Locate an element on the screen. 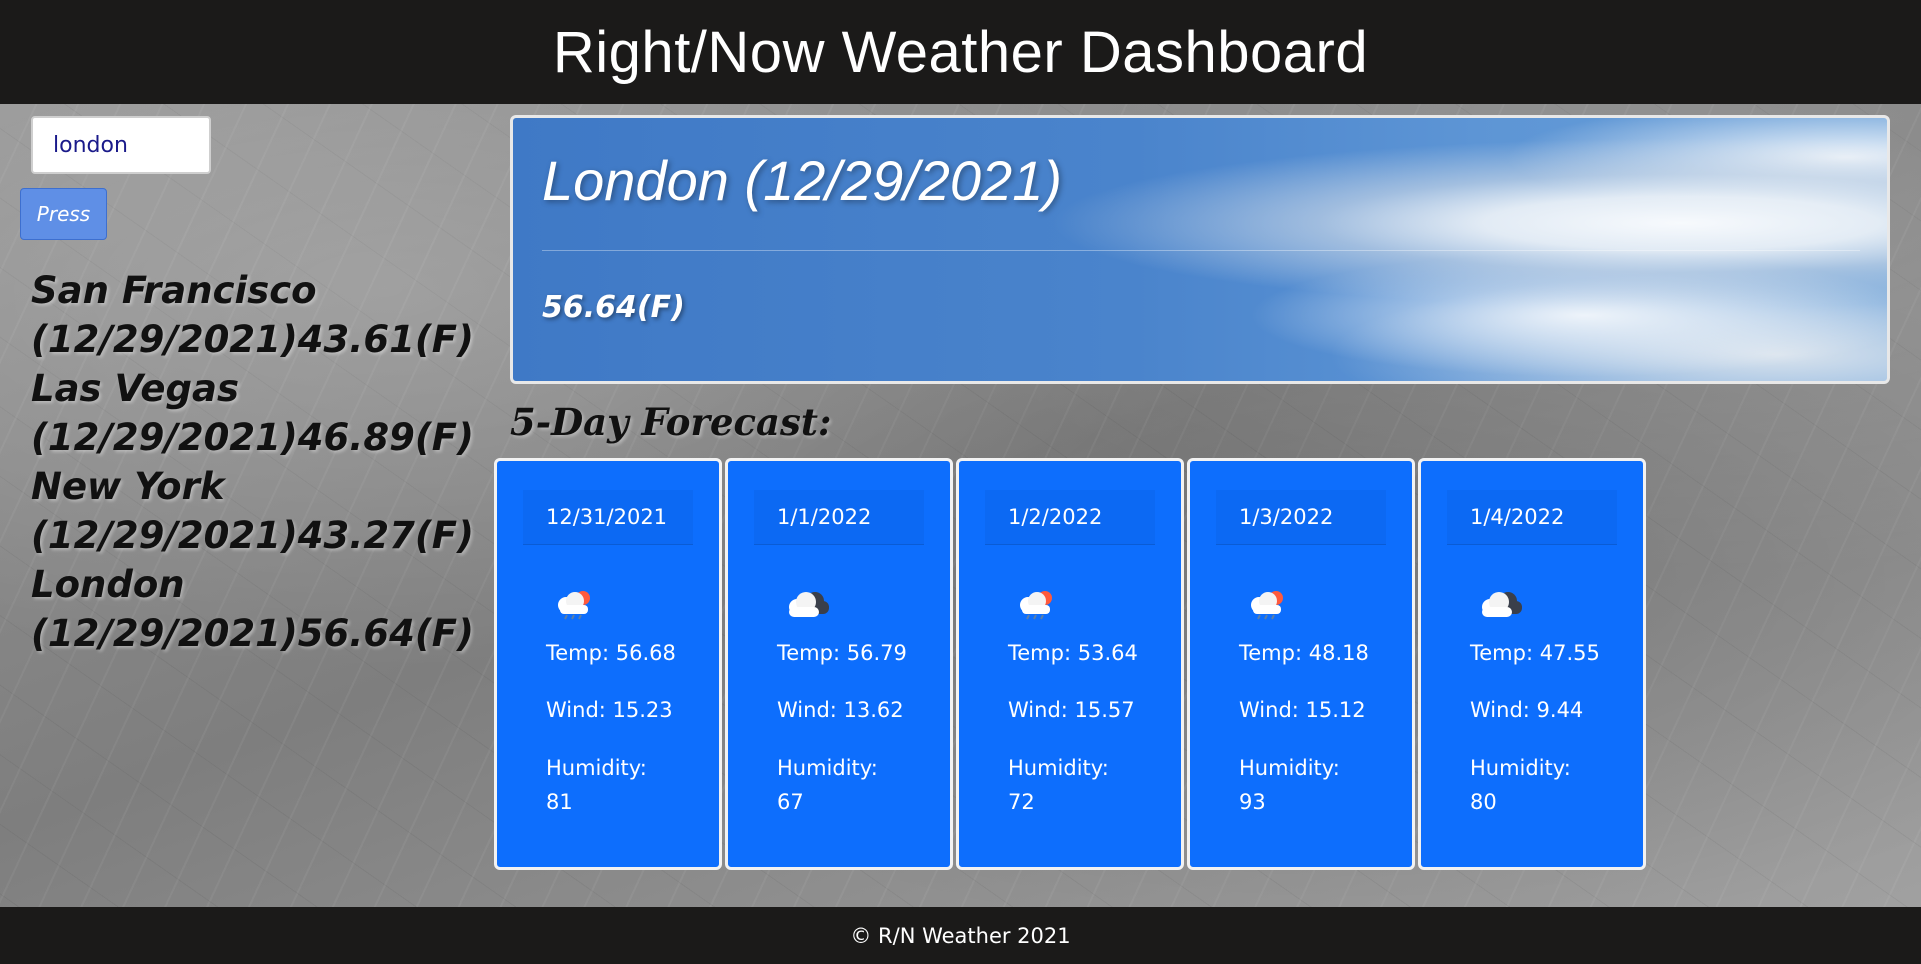 This screenshot has width=1921, height=964. forecast-wind: Wind: 15.23 is located at coordinates (609, 710).